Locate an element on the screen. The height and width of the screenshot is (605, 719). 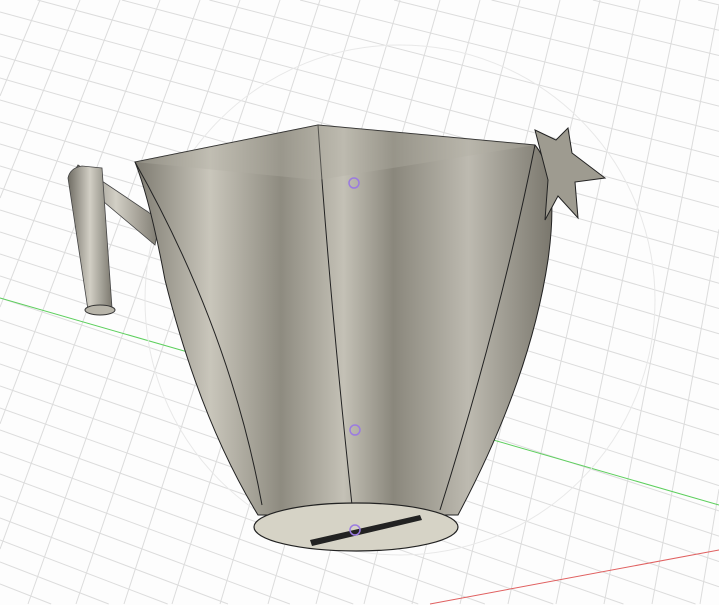
handle-end is located at coordinates (100, 310).